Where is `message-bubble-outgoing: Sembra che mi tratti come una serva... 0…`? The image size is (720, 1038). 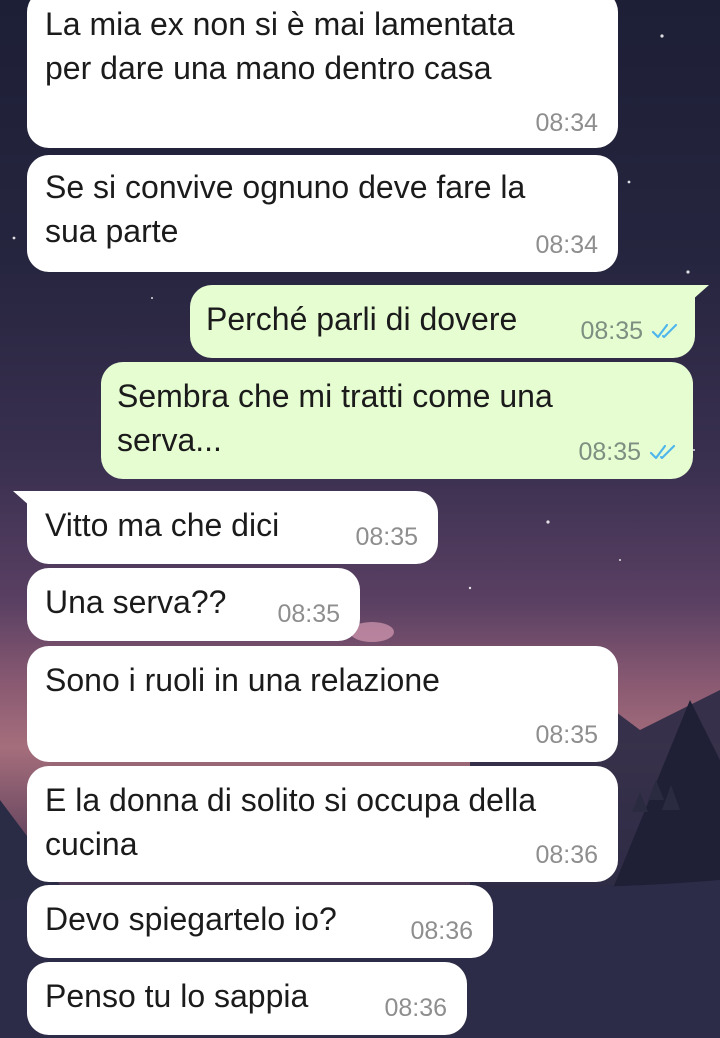 message-bubble-outgoing: Sembra che mi tratti come una serva... 0… is located at coordinates (397, 420).